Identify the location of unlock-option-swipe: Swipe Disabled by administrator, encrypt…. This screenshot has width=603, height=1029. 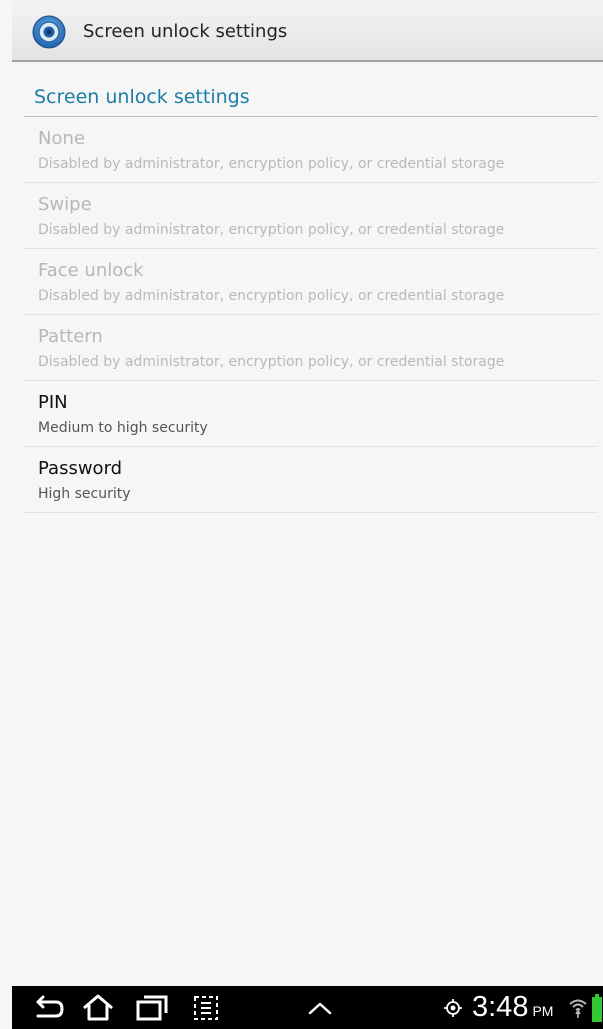
(311, 216).